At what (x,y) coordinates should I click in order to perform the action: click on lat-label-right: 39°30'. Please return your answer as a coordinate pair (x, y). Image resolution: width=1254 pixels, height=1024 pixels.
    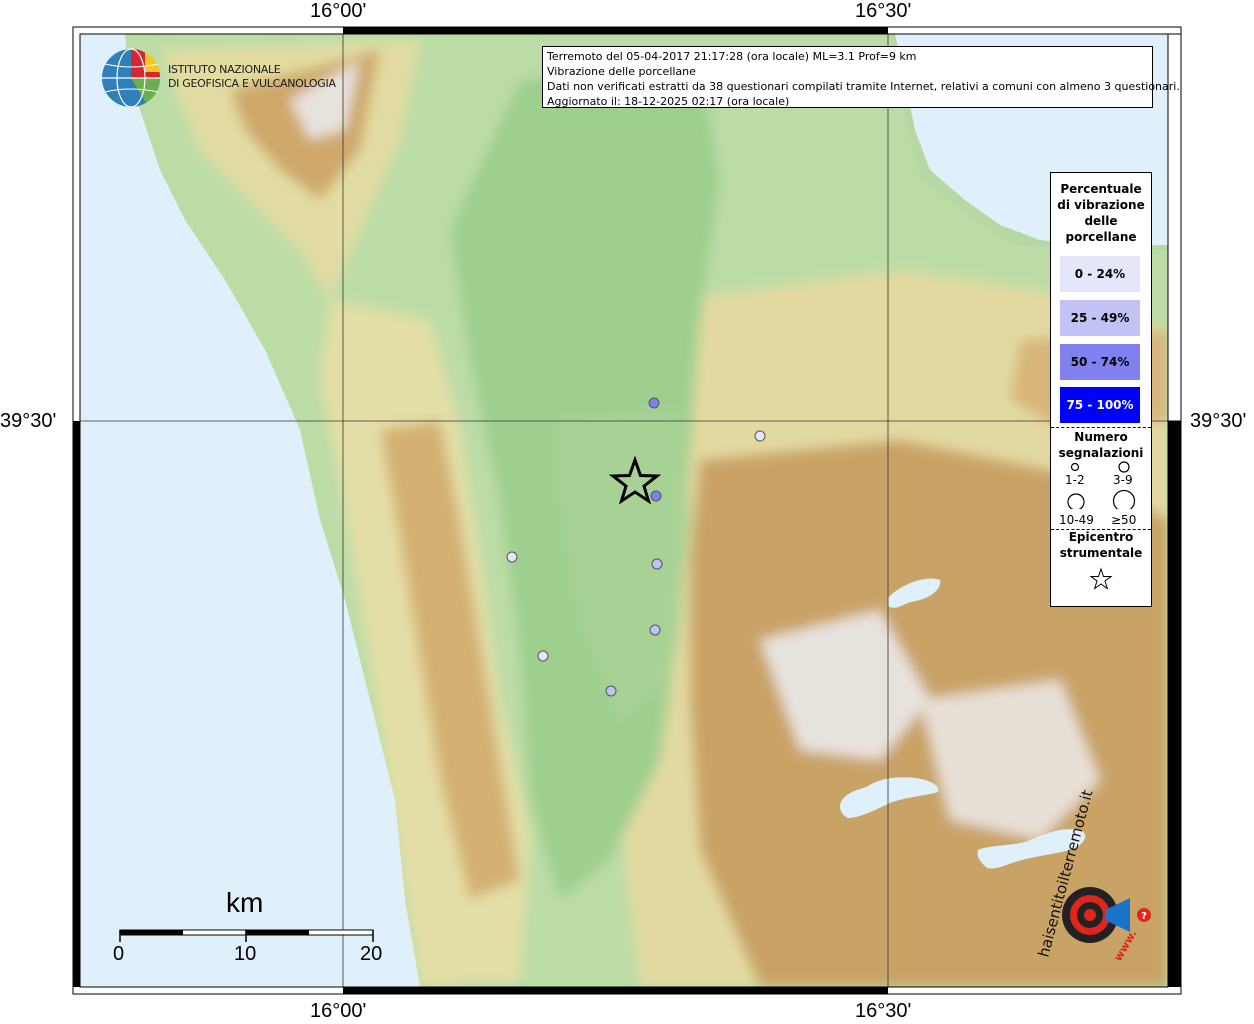
    Looking at the image, I should click on (1218, 421).